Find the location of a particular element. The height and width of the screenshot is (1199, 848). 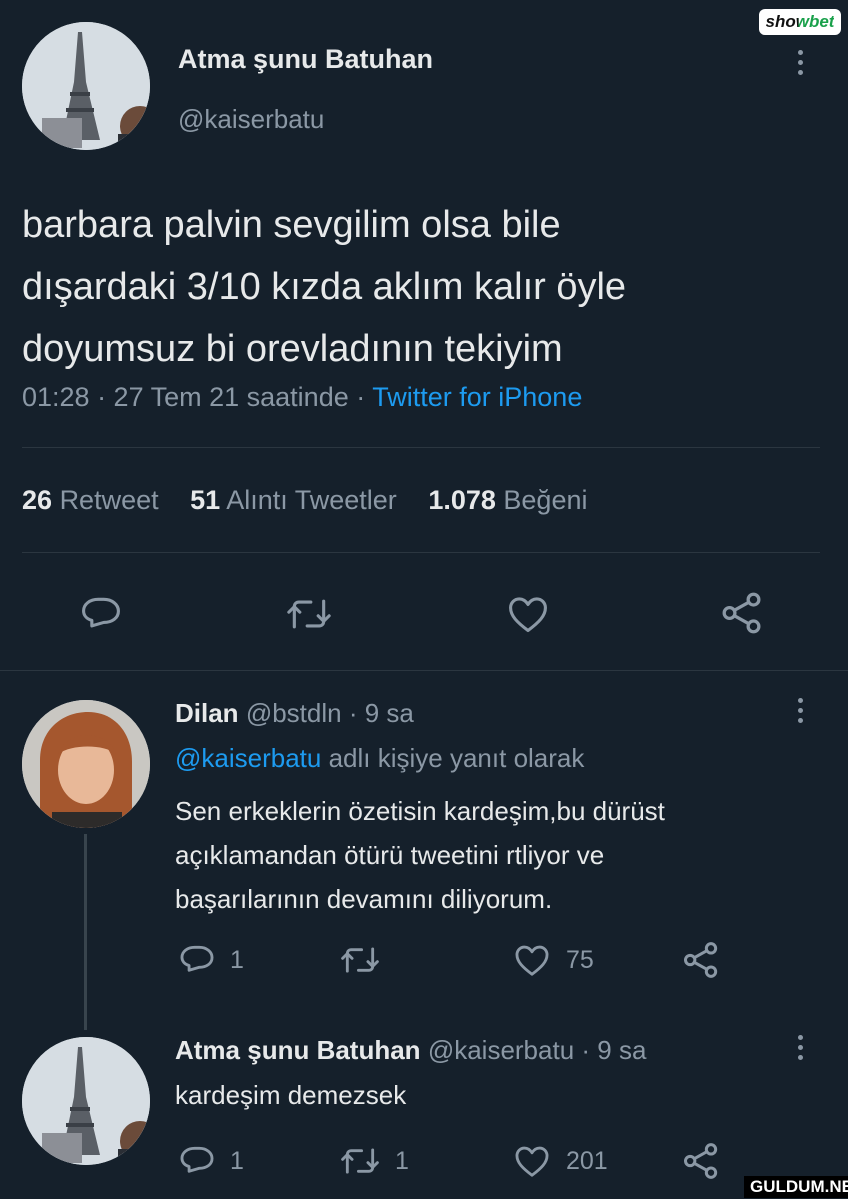

like-count: 201 is located at coordinates (587, 1160).